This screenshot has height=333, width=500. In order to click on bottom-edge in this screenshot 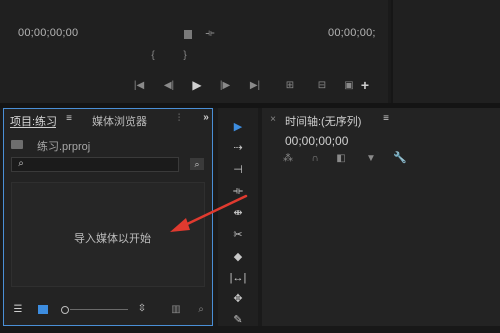, I will do `click(250, 329)`.